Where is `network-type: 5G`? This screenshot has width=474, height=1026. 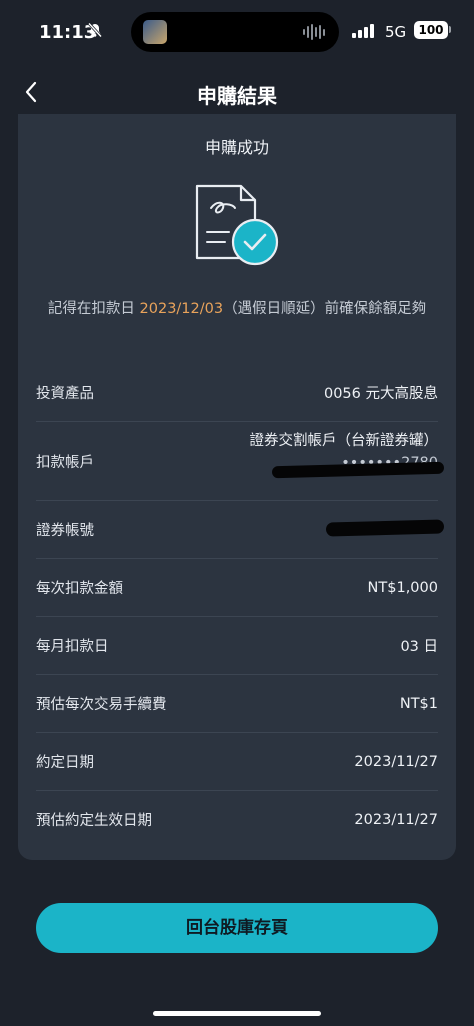
network-type: 5G is located at coordinates (396, 32).